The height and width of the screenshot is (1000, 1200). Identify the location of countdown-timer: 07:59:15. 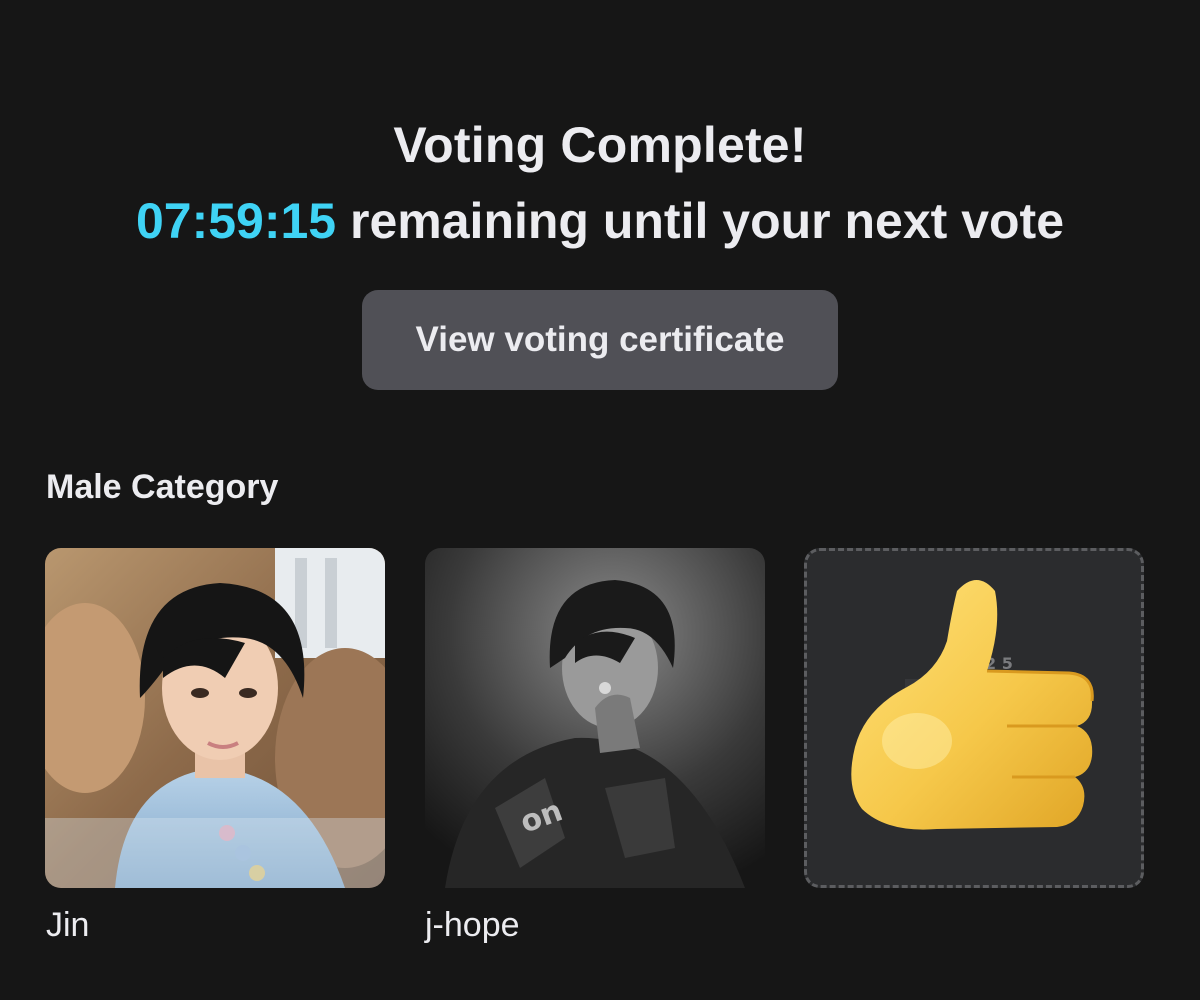
(236, 221).